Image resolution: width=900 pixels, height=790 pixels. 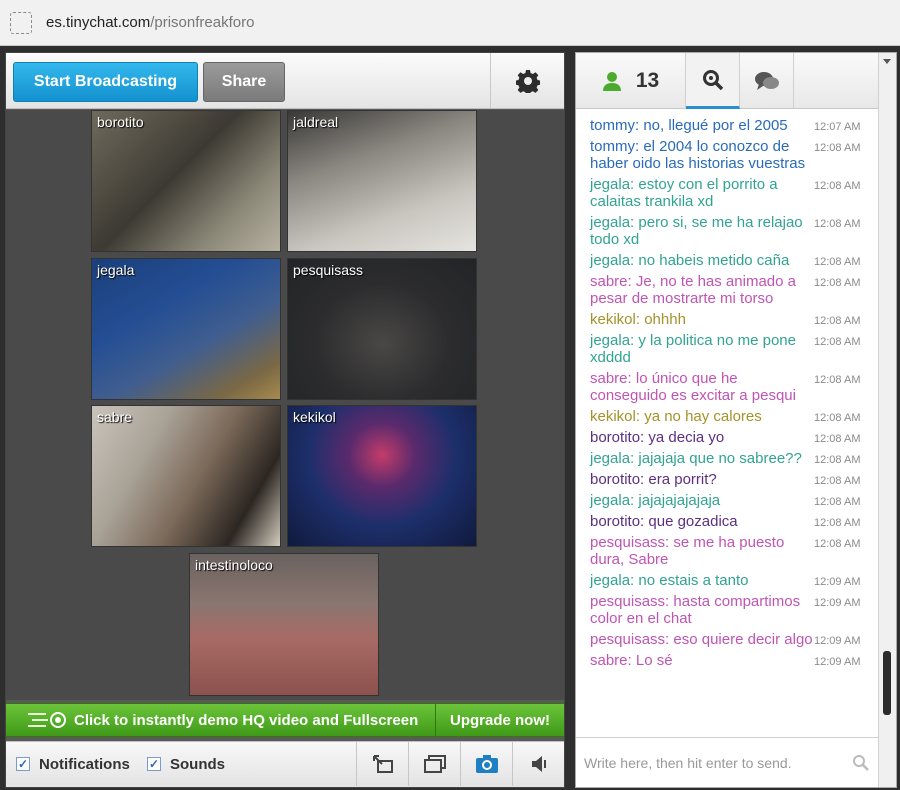 What do you see at coordinates (120, 122) in the screenshot?
I see `video-username: borotito` at bounding box center [120, 122].